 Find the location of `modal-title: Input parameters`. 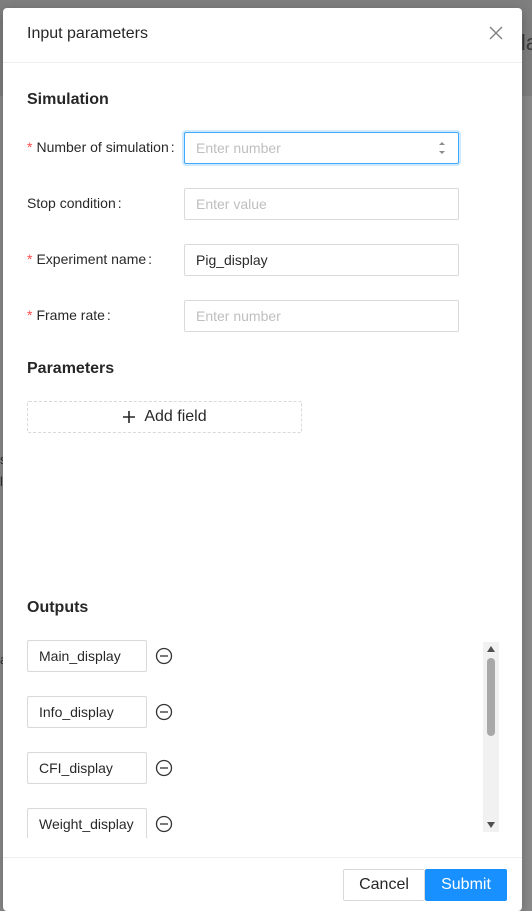

modal-title: Input parameters is located at coordinates (87, 33).